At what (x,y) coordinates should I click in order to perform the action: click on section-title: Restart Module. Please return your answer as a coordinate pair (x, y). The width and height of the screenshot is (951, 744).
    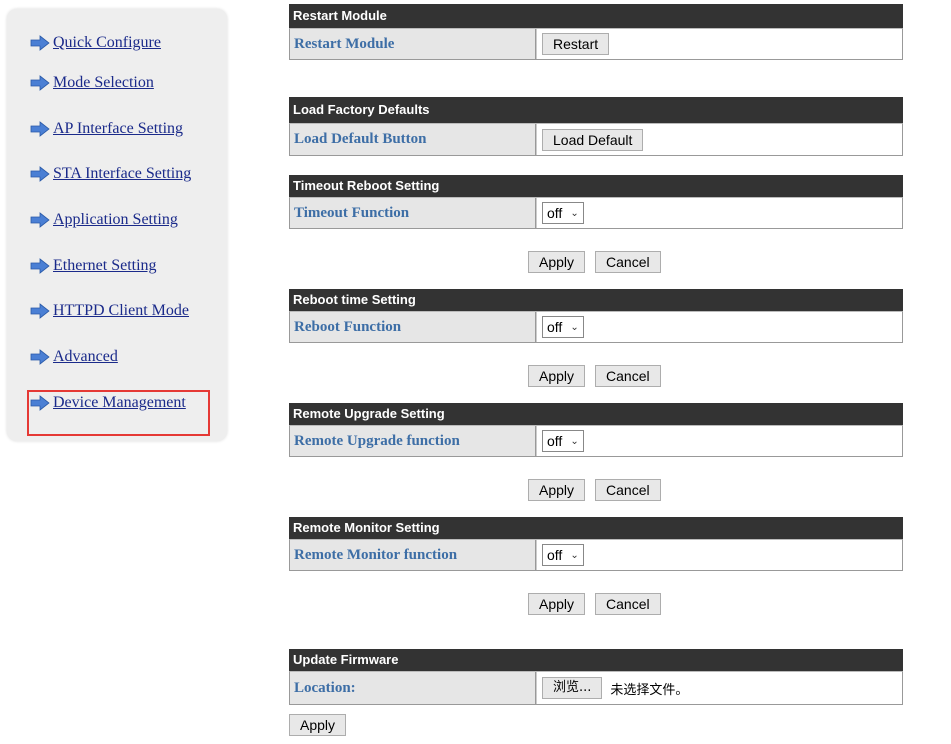
    Looking at the image, I should click on (596, 16).